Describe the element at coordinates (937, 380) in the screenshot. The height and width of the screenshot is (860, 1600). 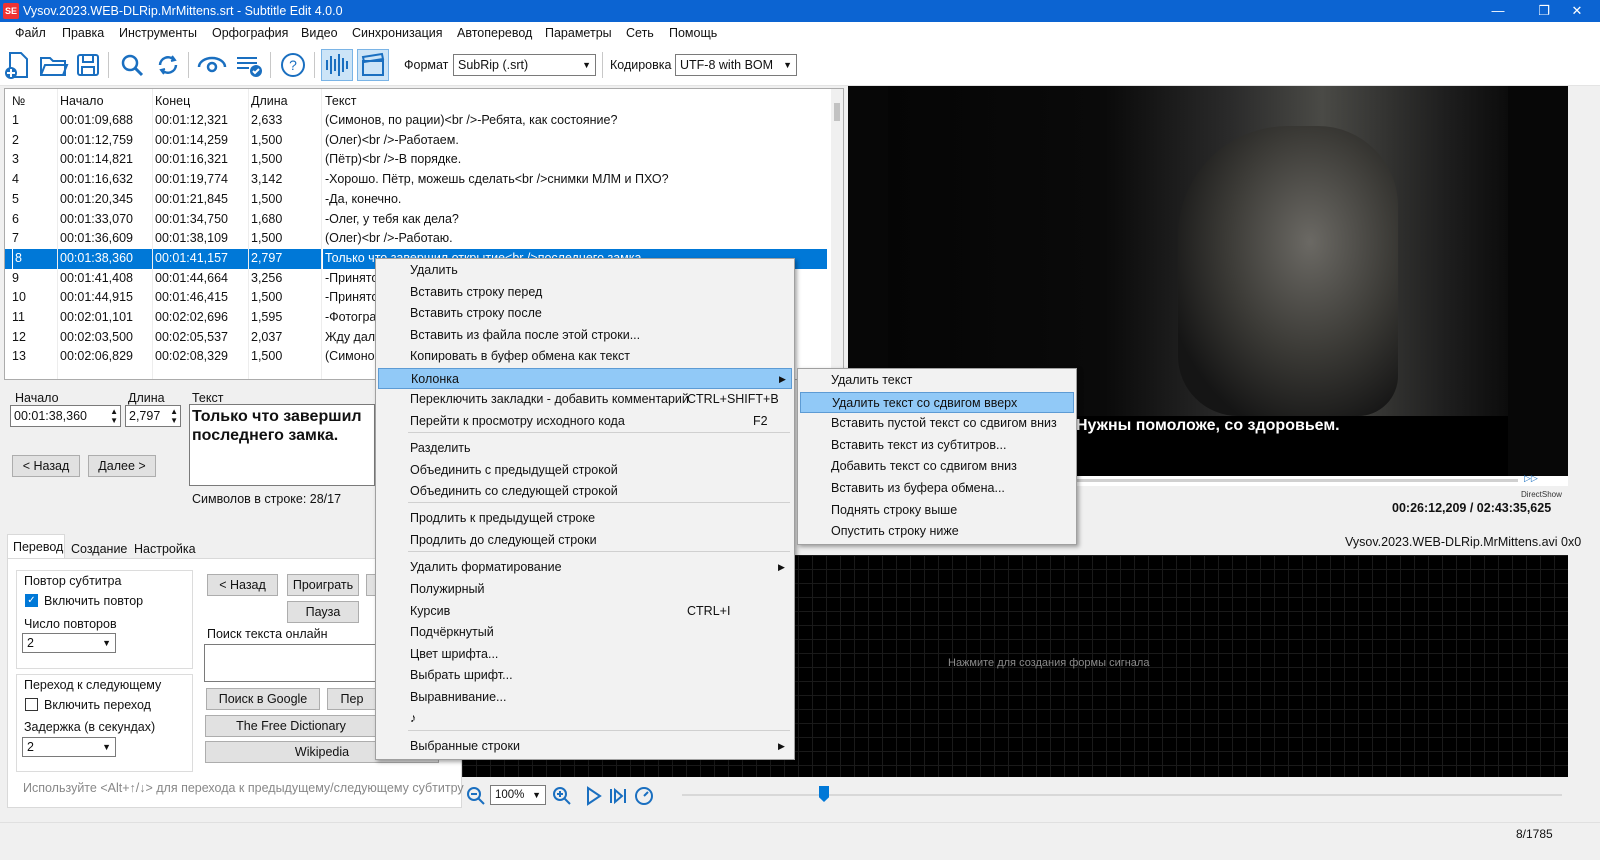
I see `submenu-item: Удалить текст` at that location.